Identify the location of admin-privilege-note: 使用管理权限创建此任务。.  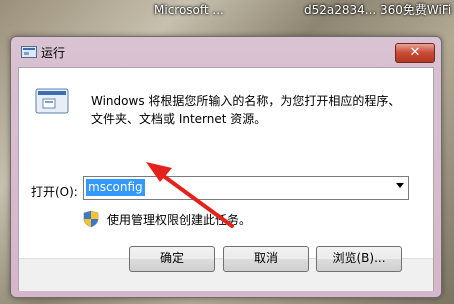
(179, 220).